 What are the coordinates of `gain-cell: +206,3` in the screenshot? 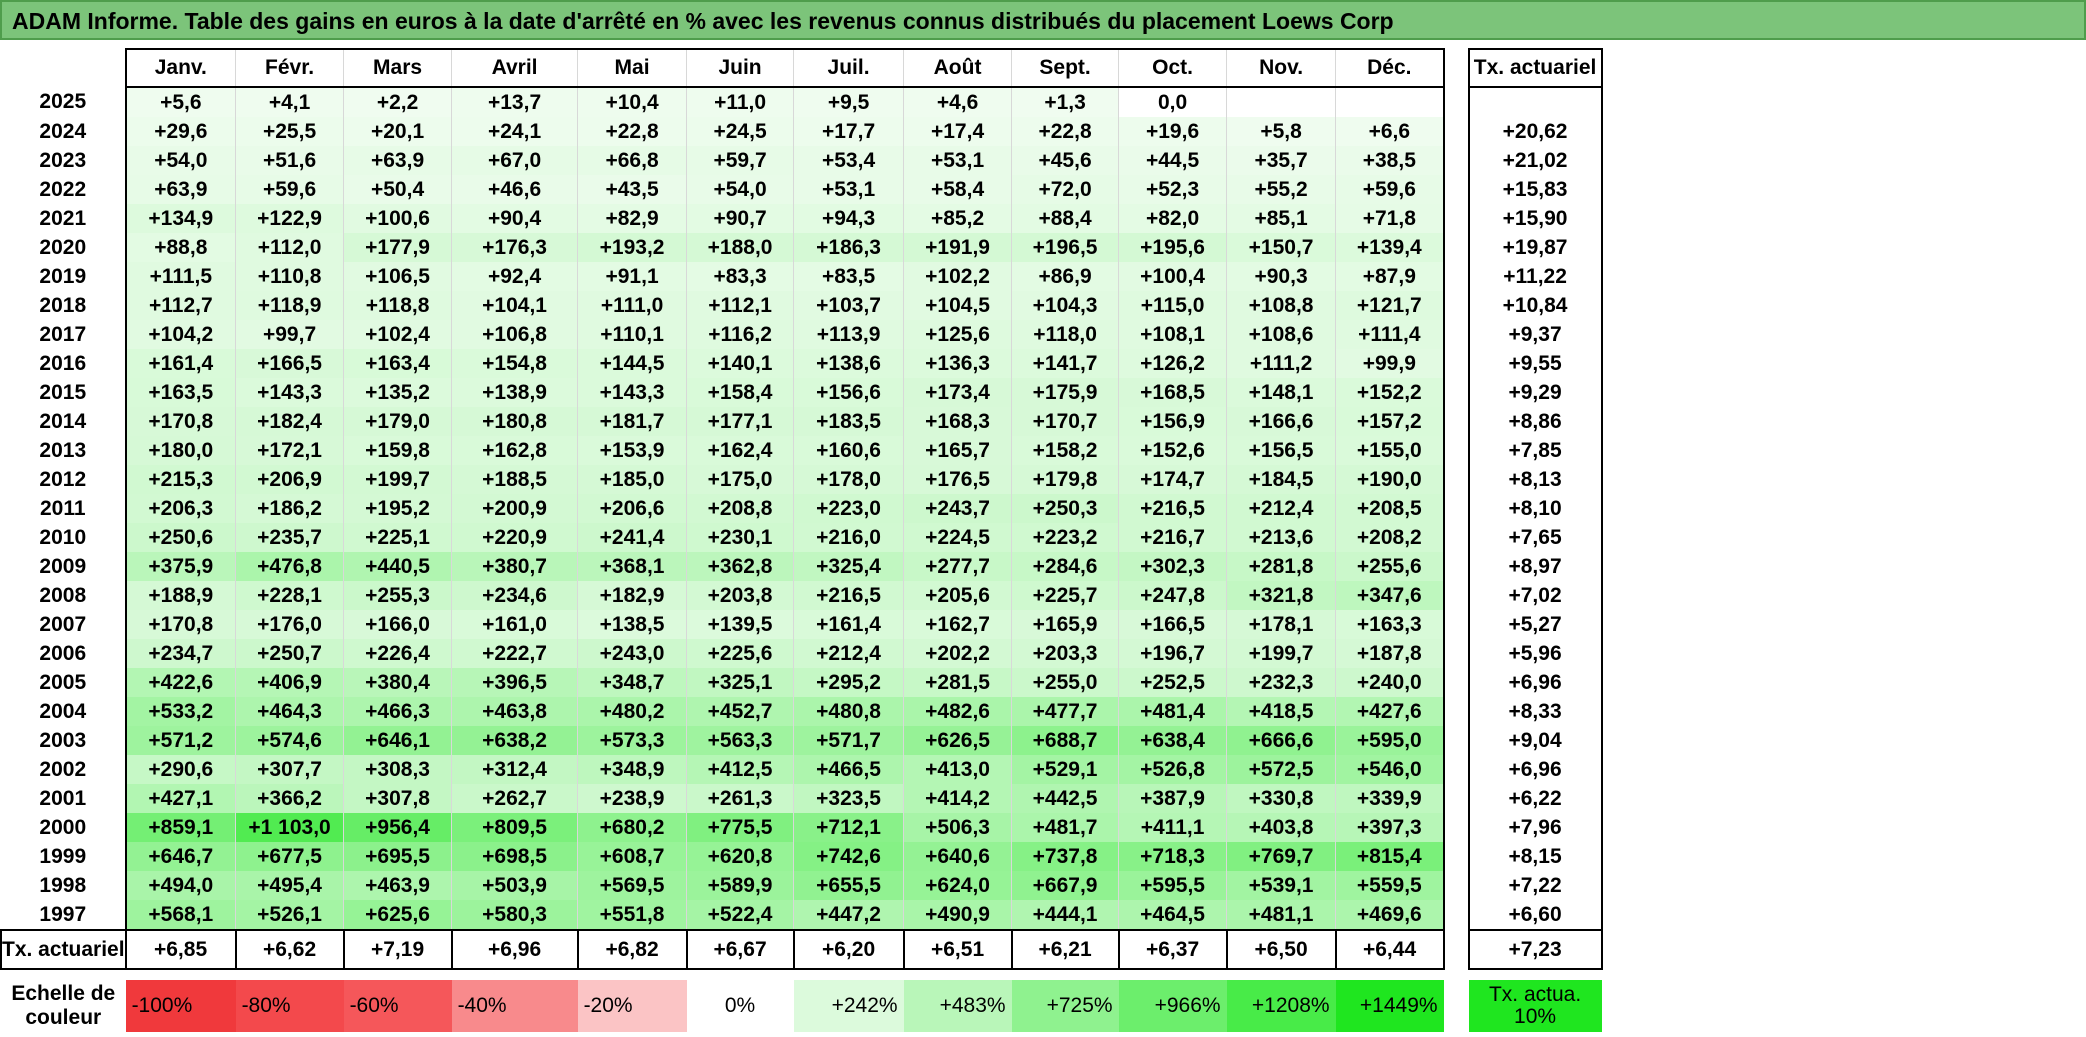 It's located at (180, 508).